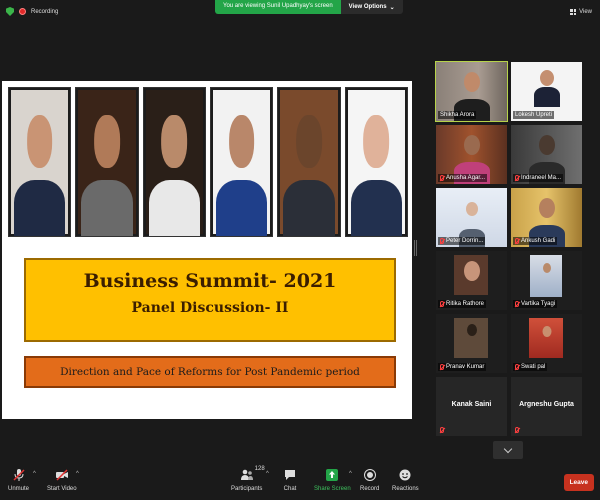 This screenshot has width=600, height=500. Describe the element at coordinates (471, 280) in the screenshot. I see `participant-tile: Ritika Rathore` at that location.